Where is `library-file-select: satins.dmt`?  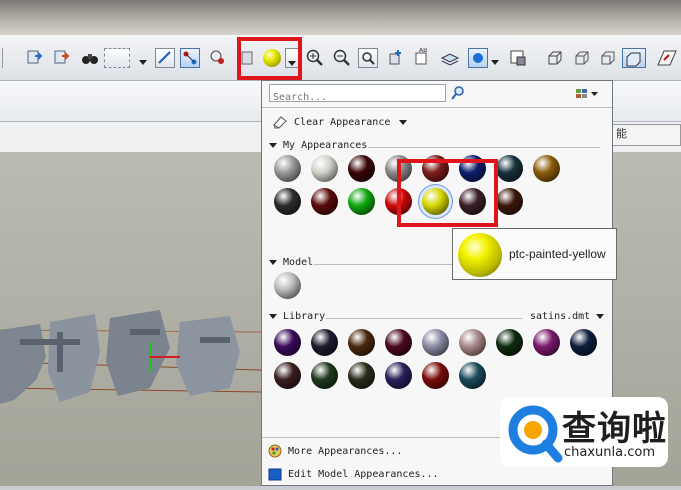 library-file-select: satins.dmt is located at coordinates (567, 316).